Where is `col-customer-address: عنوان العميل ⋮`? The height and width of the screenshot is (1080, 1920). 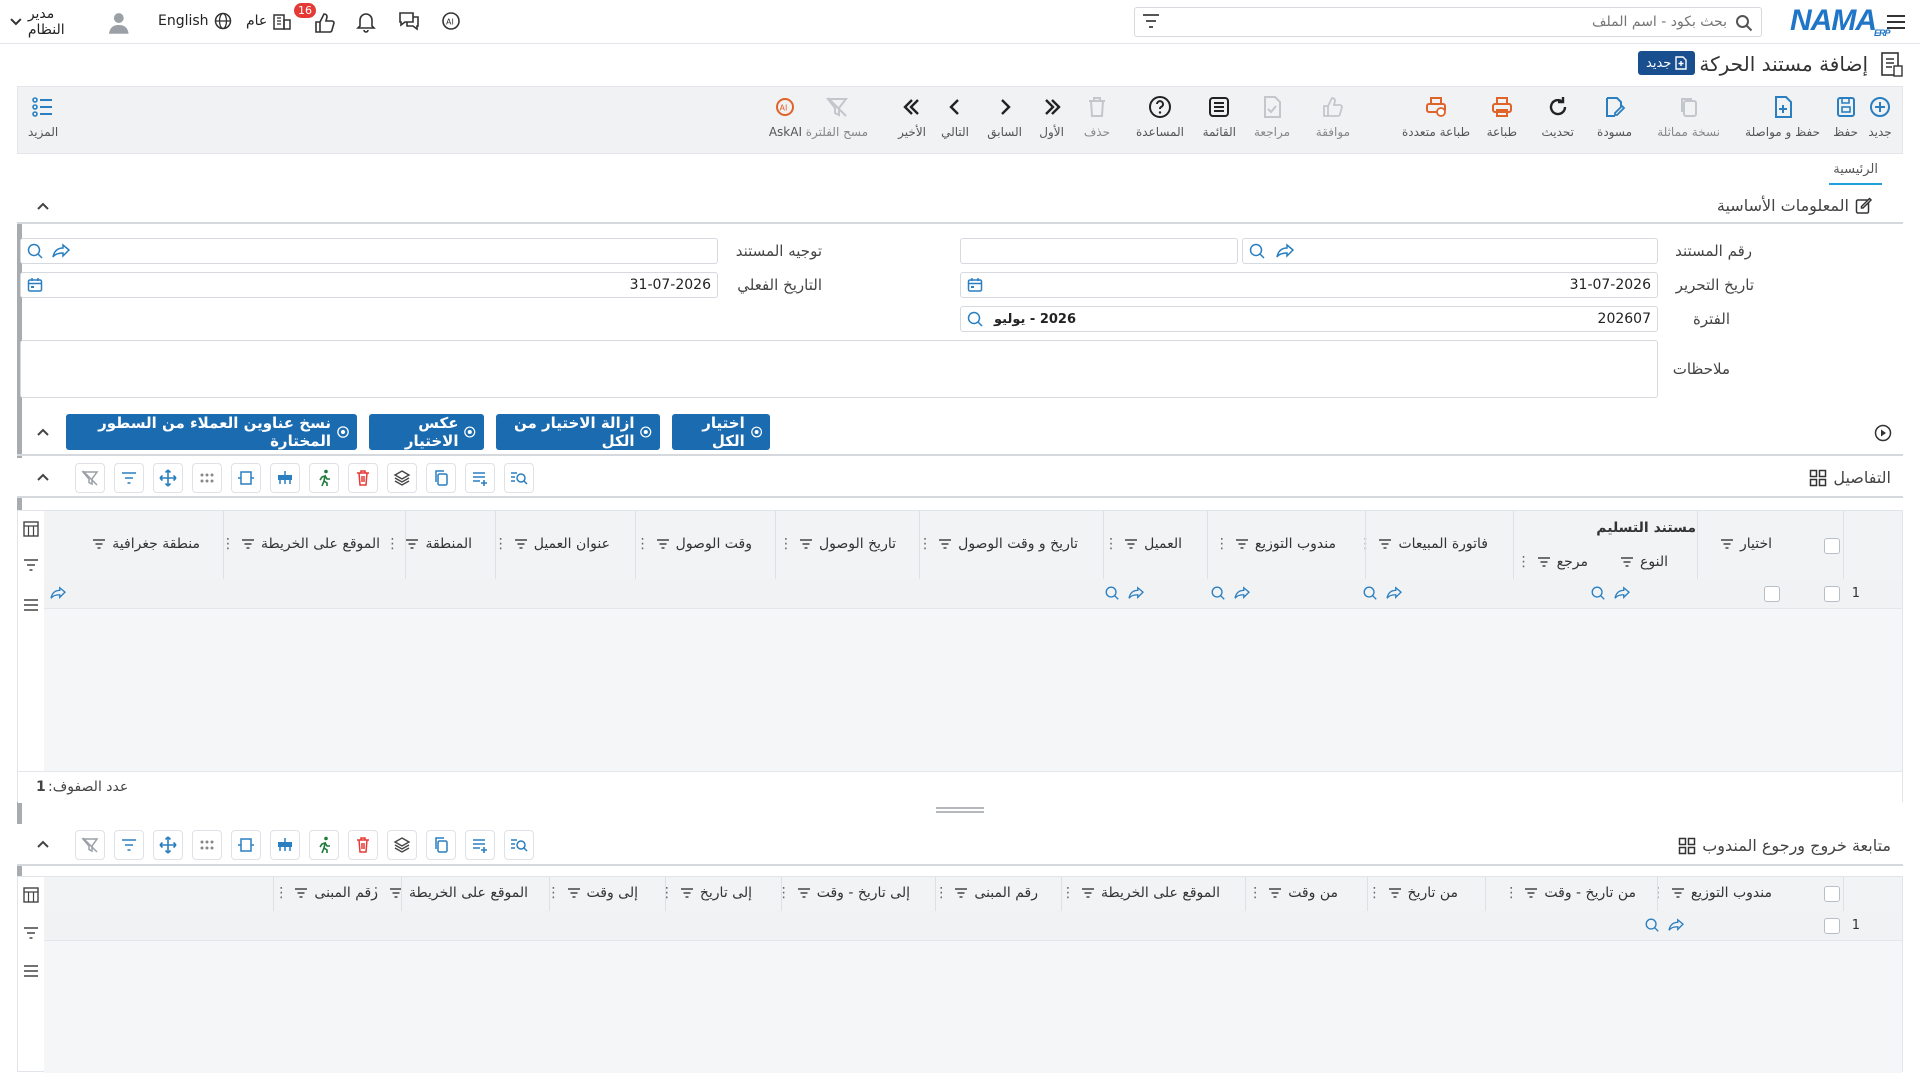 col-customer-address: عنوان العميل ⋮ is located at coordinates (552, 544).